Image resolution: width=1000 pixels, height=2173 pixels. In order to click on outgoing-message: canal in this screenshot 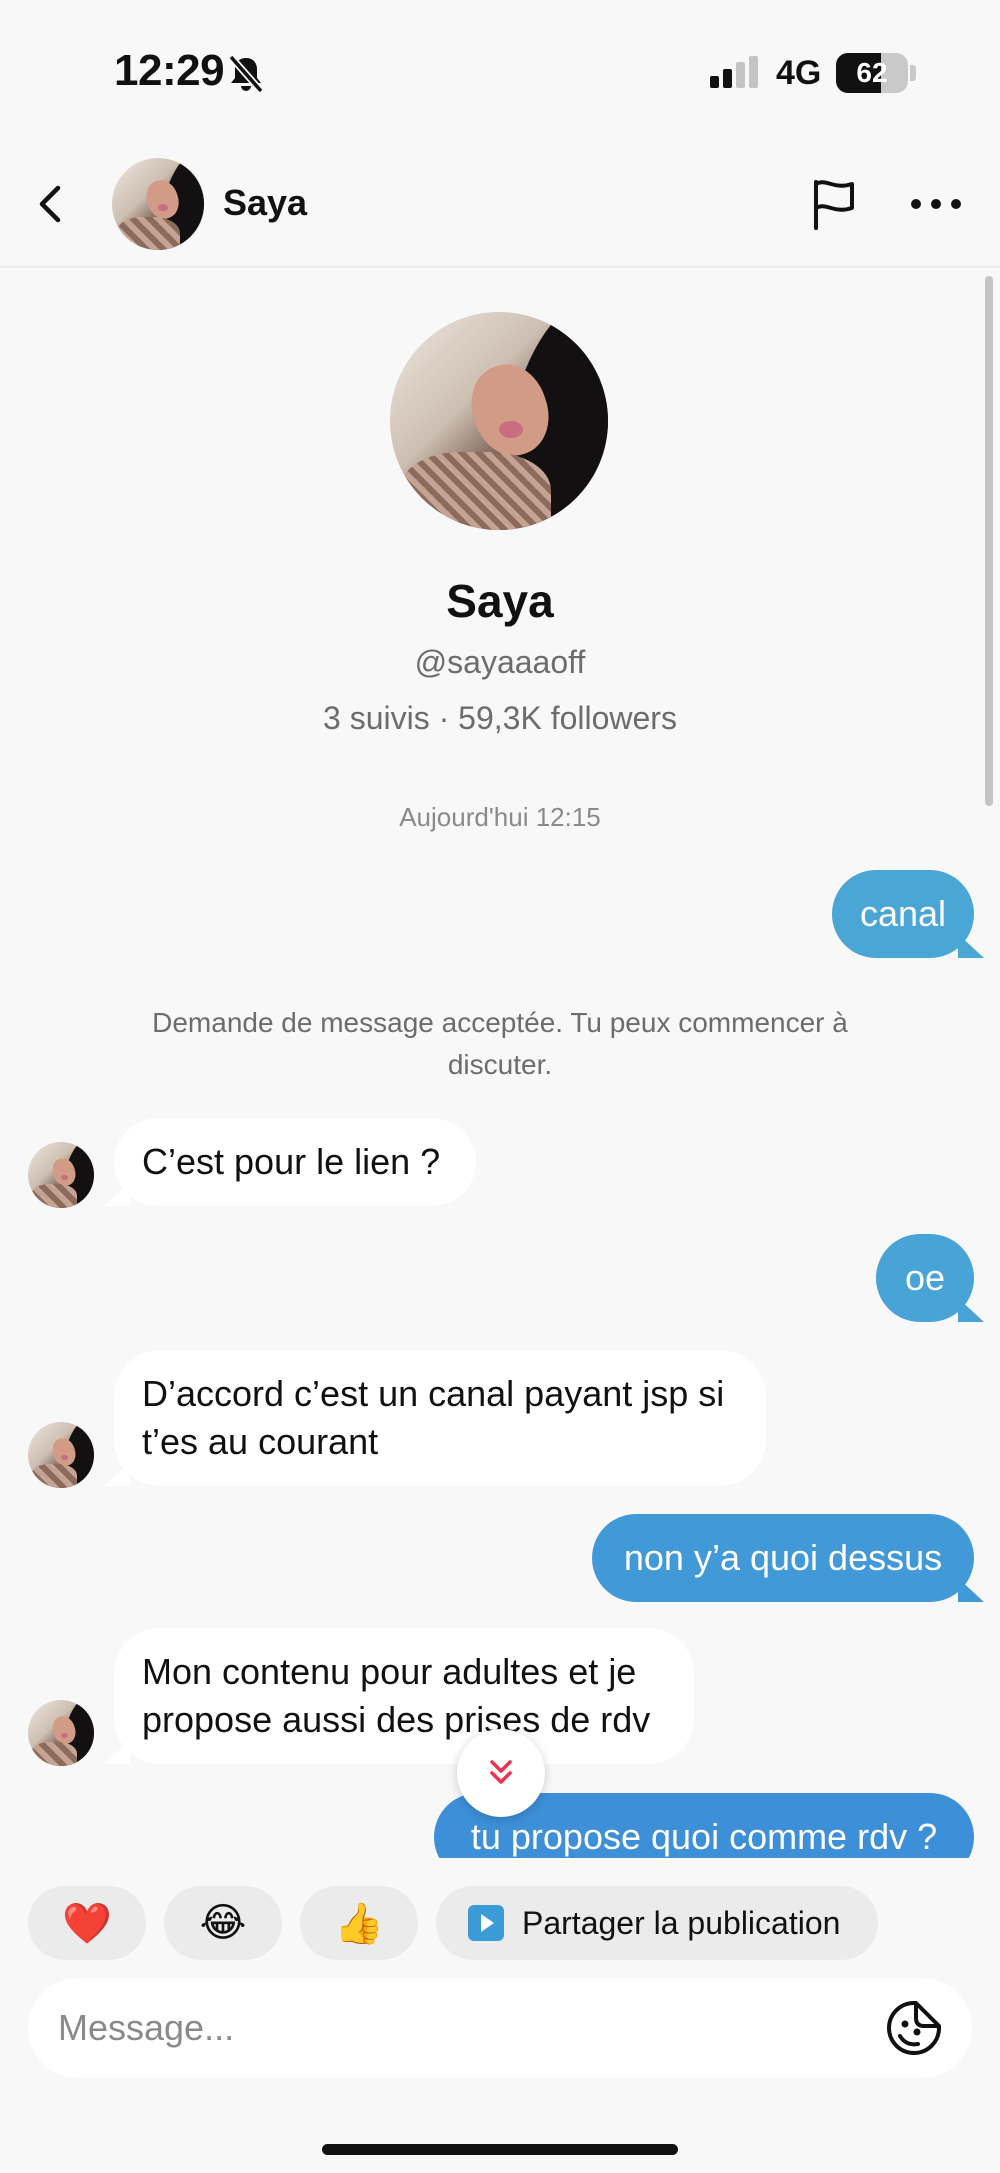, I will do `click(903, 914)`.